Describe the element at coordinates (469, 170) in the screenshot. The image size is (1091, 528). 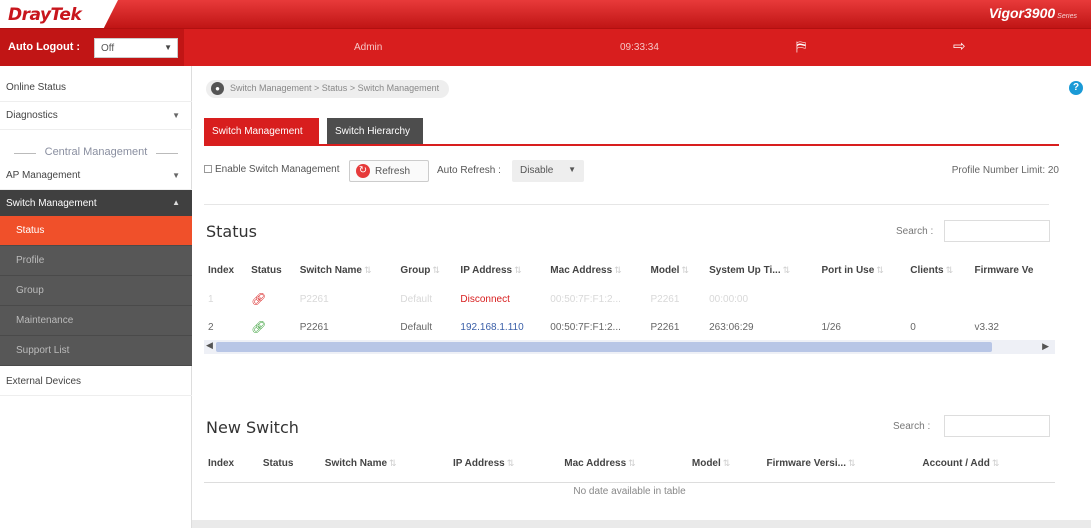
I see `auto-refresh-label: Auto Refresh :` at that location.